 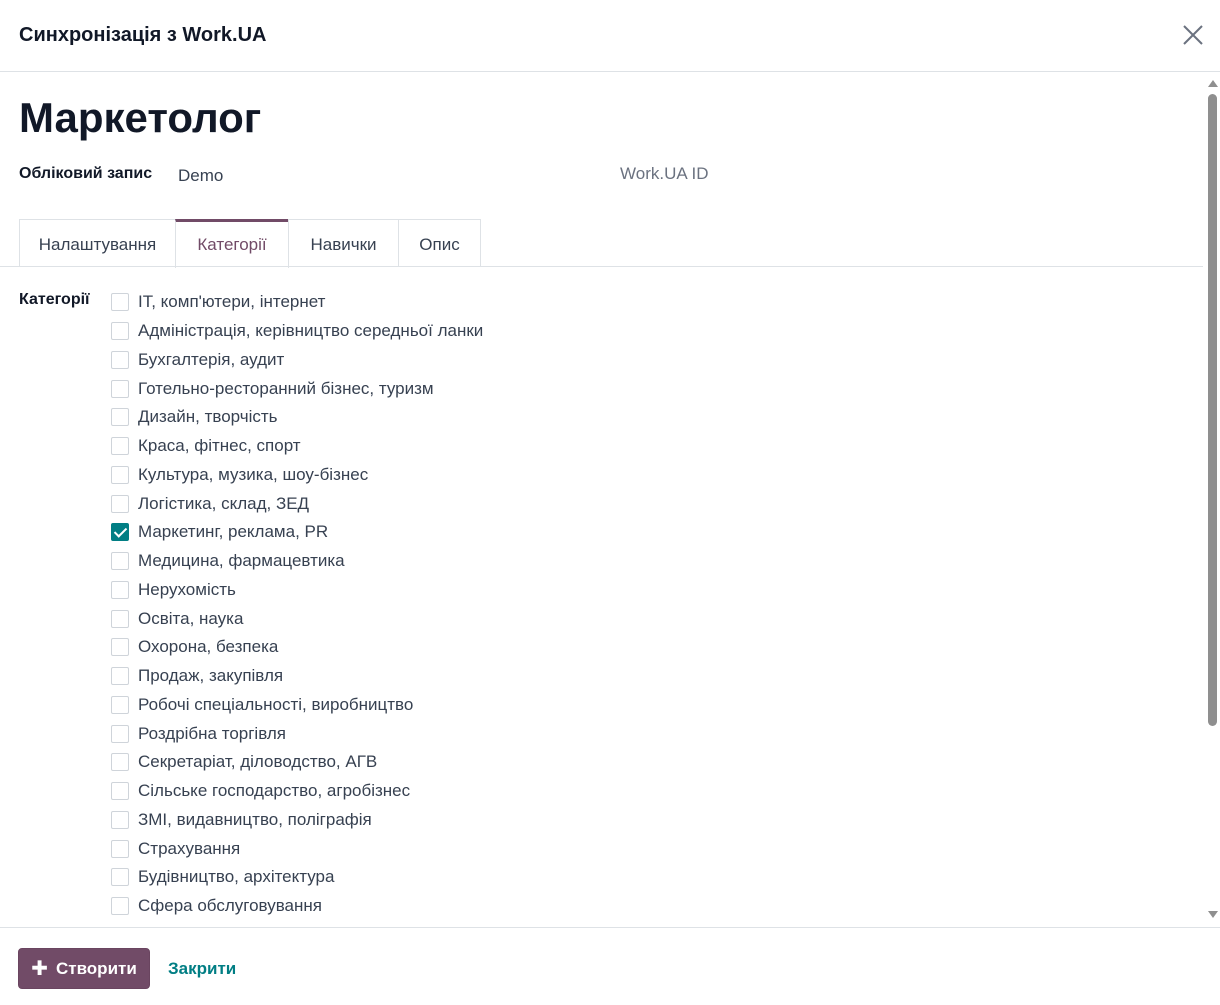 I want to click on account-label: Обліковий запис, so click(x=86, y=173).